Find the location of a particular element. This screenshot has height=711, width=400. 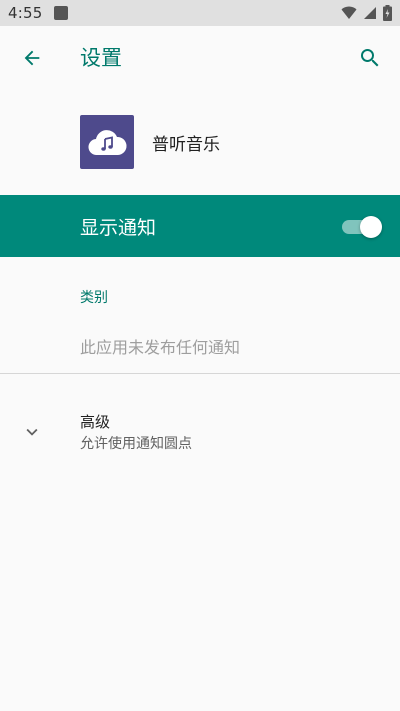

app-header: 普听音乐 is located at coordinates (150, 142).